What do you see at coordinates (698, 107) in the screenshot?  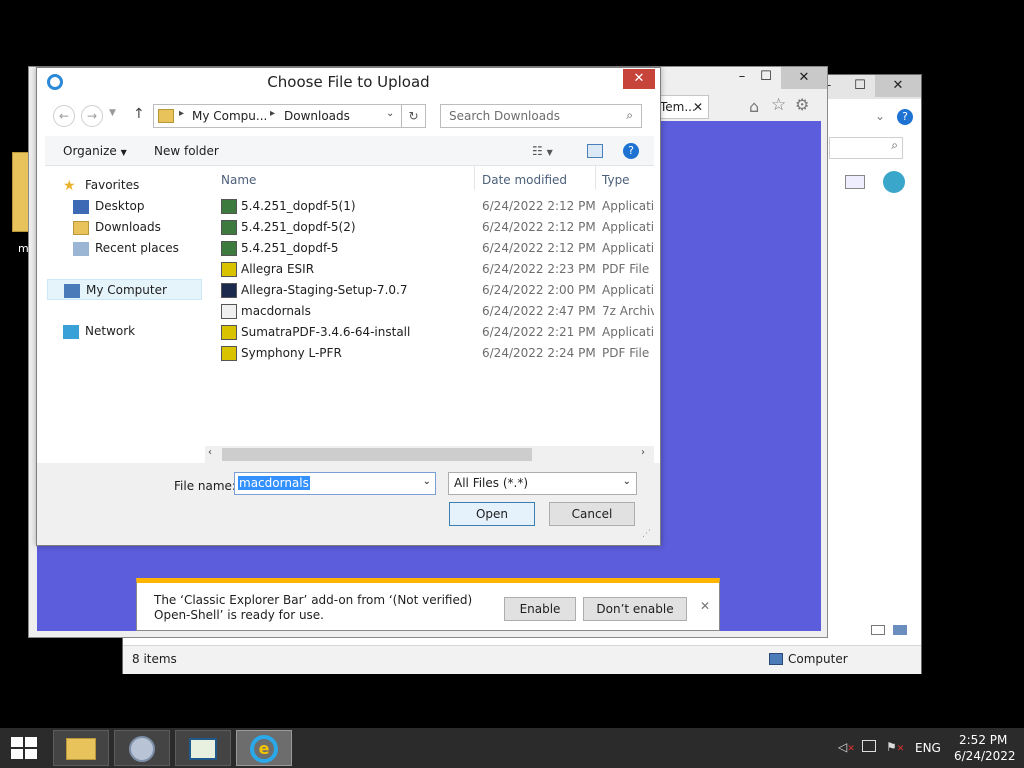 I see `ie-tab-close-icon: ✕` at bounding box center [698, 107].